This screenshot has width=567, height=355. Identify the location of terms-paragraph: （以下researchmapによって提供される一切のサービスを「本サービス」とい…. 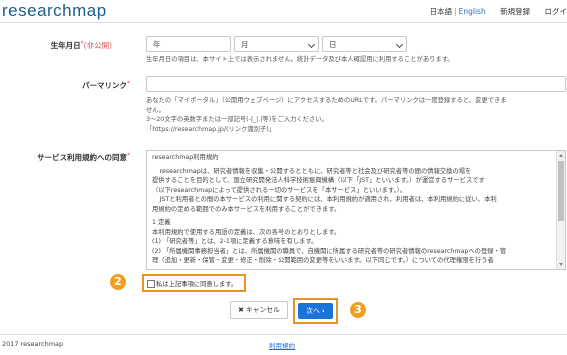
(279, 190).